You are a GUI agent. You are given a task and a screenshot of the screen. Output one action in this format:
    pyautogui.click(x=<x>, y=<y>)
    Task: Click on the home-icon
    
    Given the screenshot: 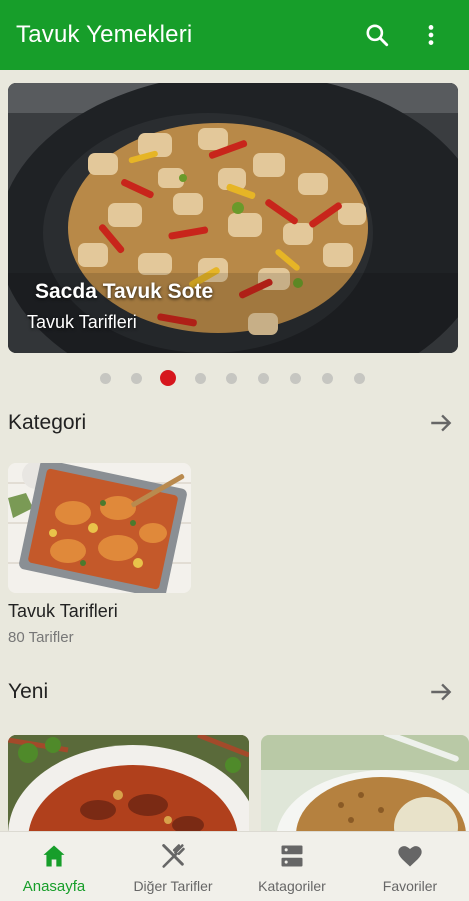 What is the action you would take?
    pyautogui.click(x=54, y=856)
    